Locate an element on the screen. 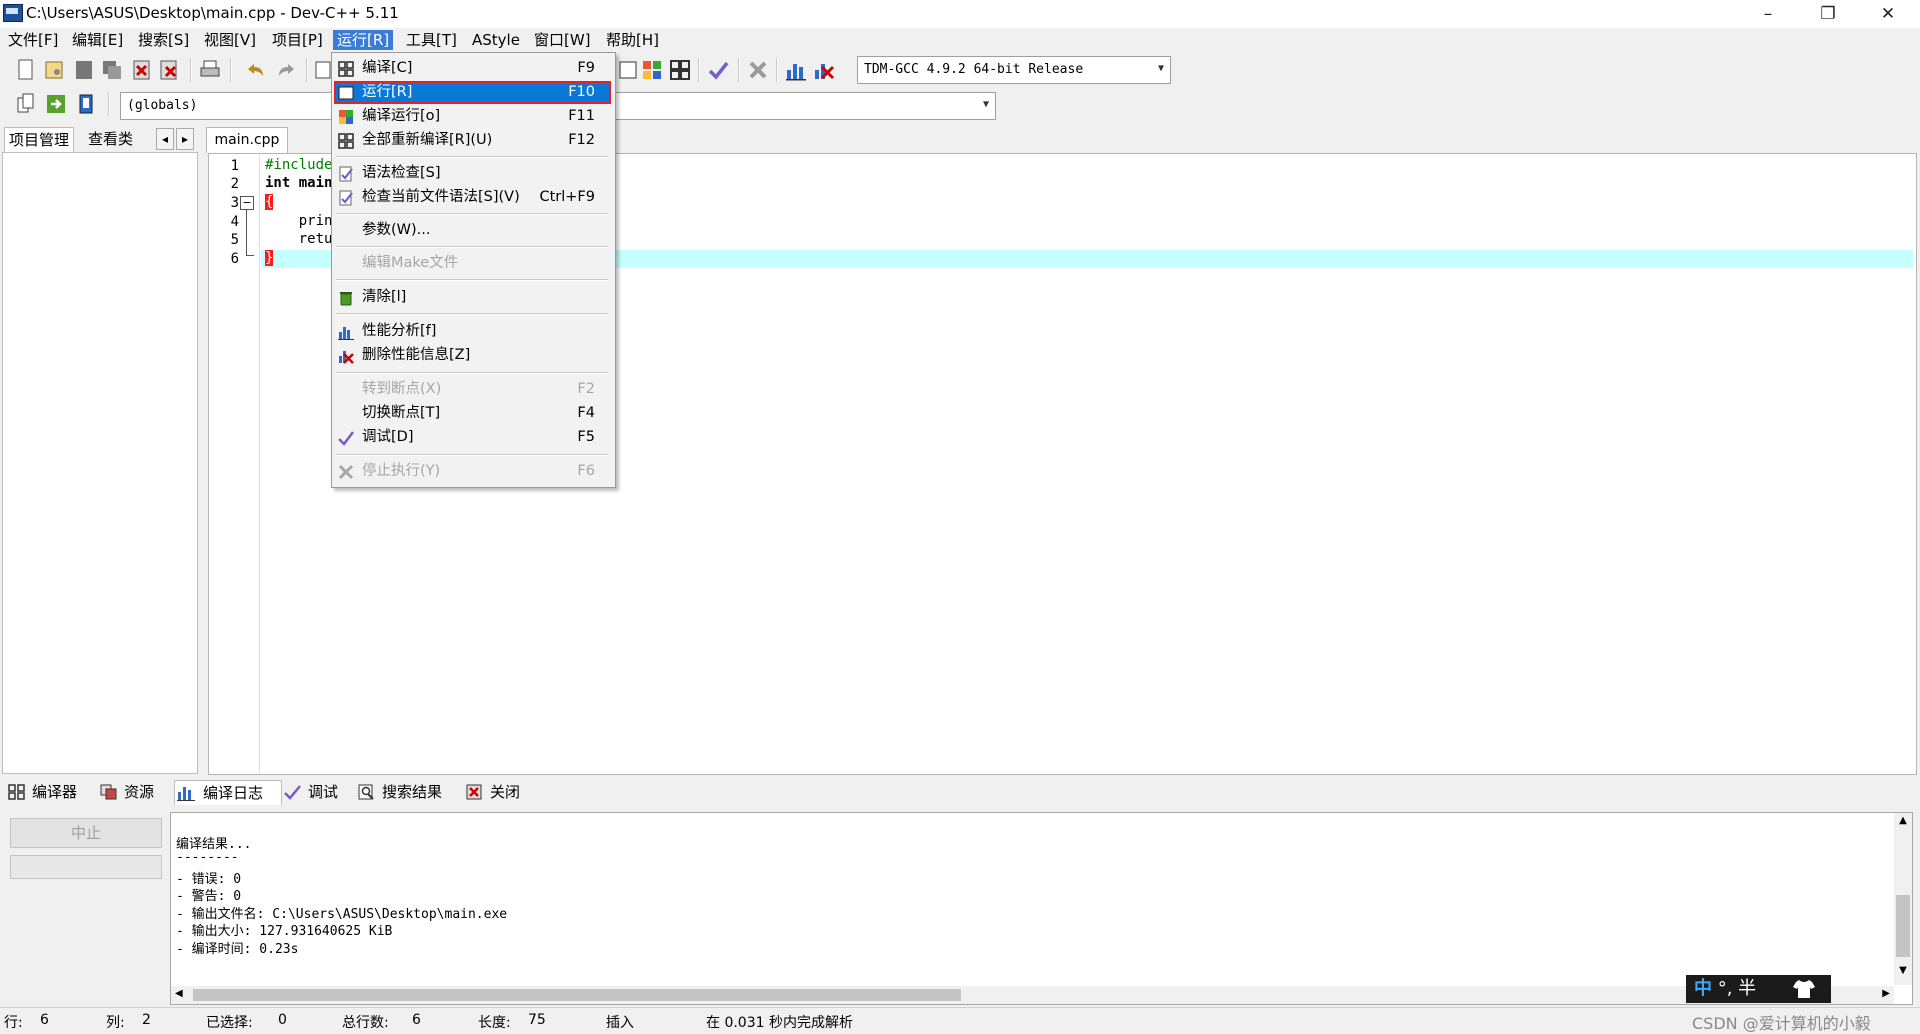 The image size is (1920, 1034). insert-icon is located at coordinates (26, 104).